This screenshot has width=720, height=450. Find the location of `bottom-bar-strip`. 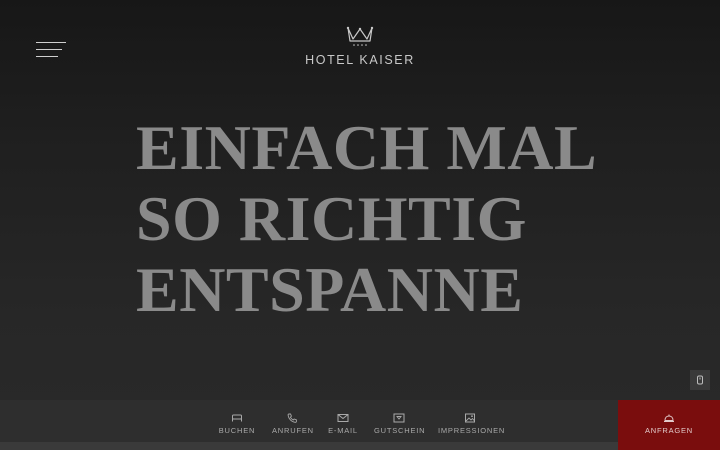

bottom-bar-strip is located at coordinates (309, 446).